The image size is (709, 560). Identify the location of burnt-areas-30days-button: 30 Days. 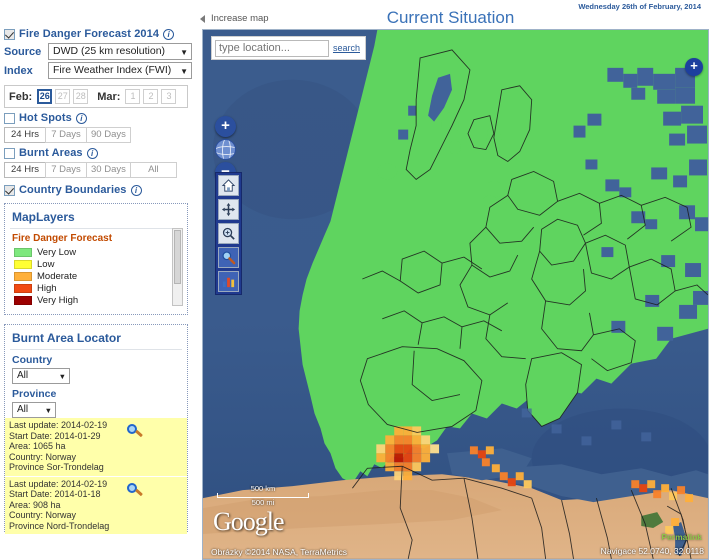
(108, 170).